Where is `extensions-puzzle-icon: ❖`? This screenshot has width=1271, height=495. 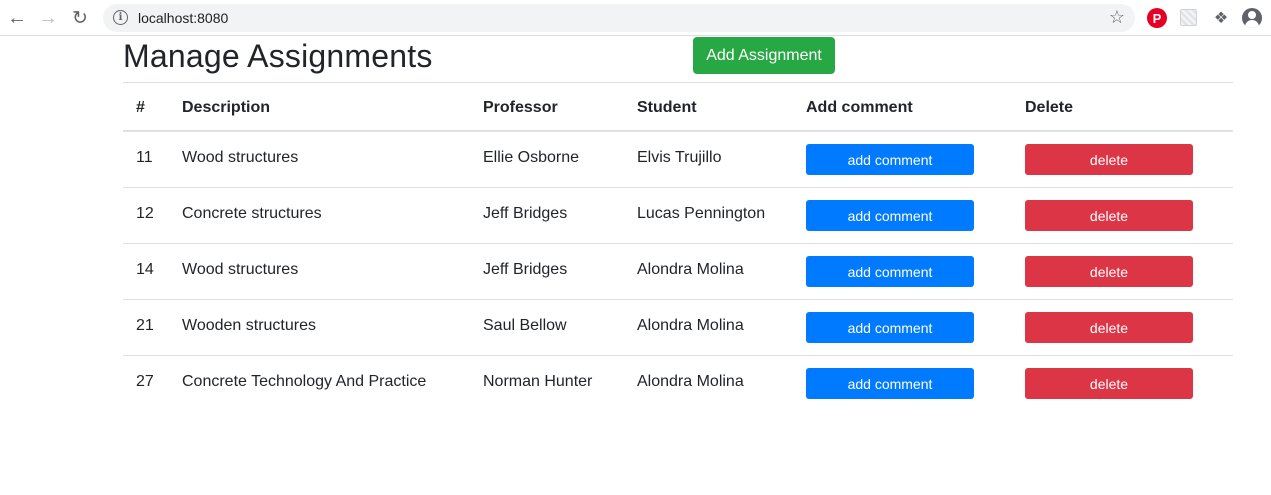 extensions-puzzle-icon: ❖ is located at coordinates (1221, 18).